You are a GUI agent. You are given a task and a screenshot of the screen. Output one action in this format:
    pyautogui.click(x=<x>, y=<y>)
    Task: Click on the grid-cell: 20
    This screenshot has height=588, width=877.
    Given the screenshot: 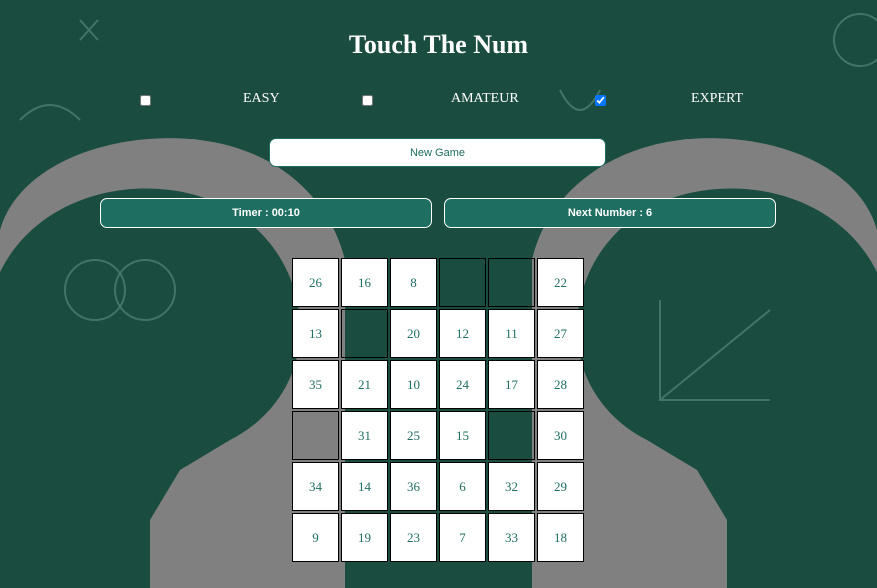 What is the action you would take?
    pyautogui.click(x=413, y=333)
    